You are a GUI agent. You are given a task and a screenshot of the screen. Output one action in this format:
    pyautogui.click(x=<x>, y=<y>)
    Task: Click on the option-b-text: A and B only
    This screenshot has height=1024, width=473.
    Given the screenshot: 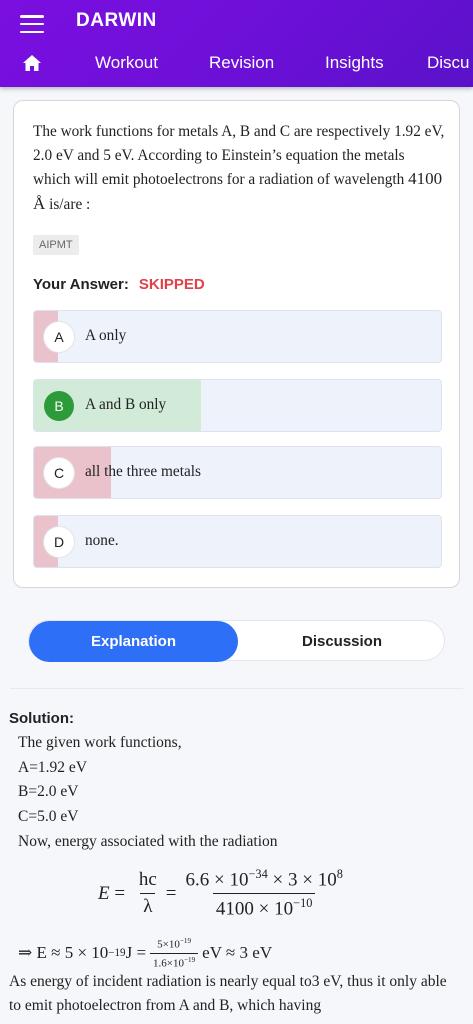 What is the action you would take?
    pyautogui.click(x=126, y=404)
    